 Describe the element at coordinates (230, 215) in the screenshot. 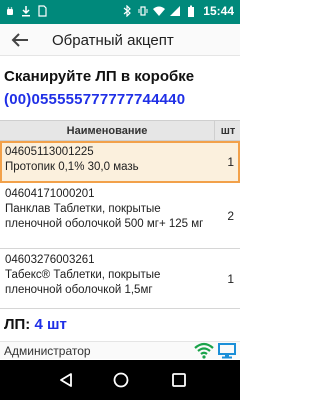

I see `item-qty: 2` at that location.